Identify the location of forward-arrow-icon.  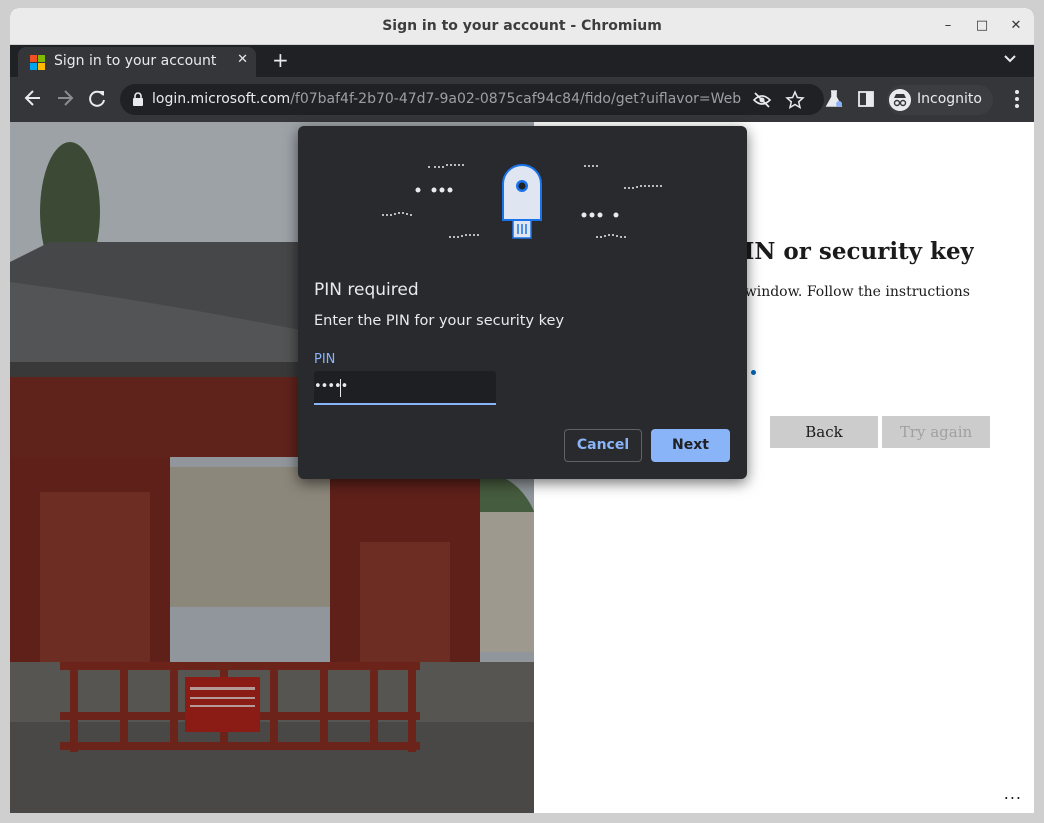
(65, 98).